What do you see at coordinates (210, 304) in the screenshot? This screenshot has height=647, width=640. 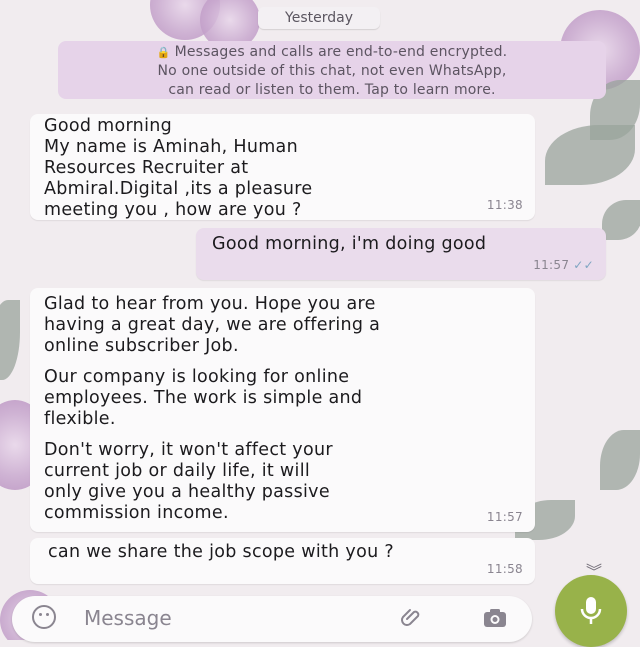 I see `message-text: Glad to hear from you. Hope you are` at bounding box center [210, 304].